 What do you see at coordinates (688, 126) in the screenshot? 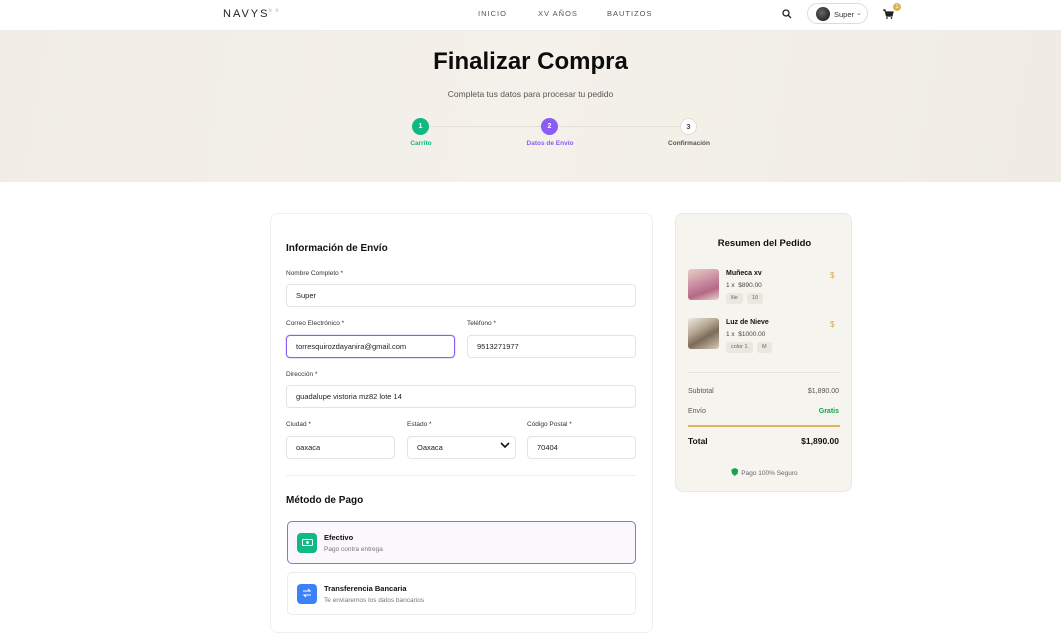
I see `step-3-indicator: 3` at bounding box center [688, 126].